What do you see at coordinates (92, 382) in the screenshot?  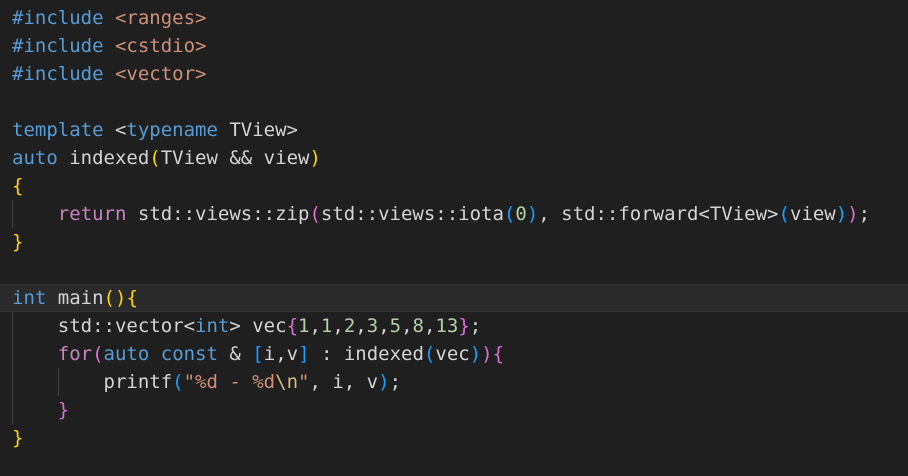 I see `code-token: printf` at bounding box center [92, 382].